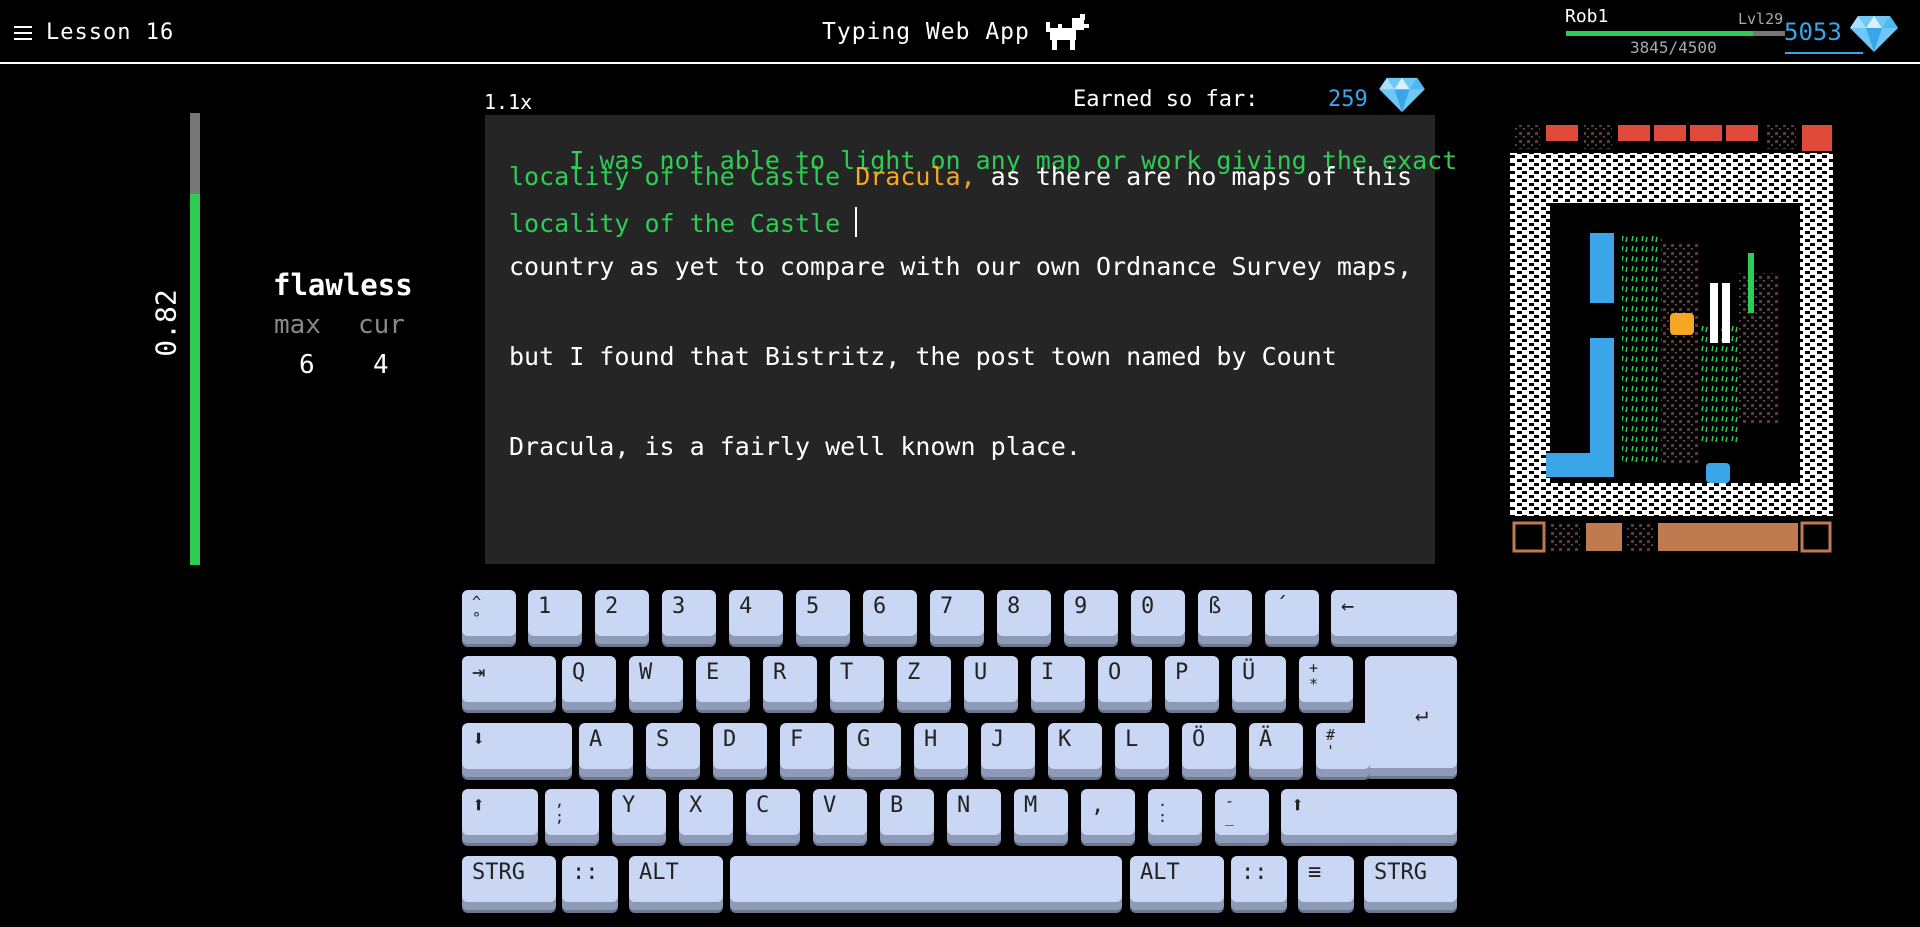  What do you see at coordinates (823, 617) in the screenshot?
I see `key-5: 5` at bounding box center [823, 617].